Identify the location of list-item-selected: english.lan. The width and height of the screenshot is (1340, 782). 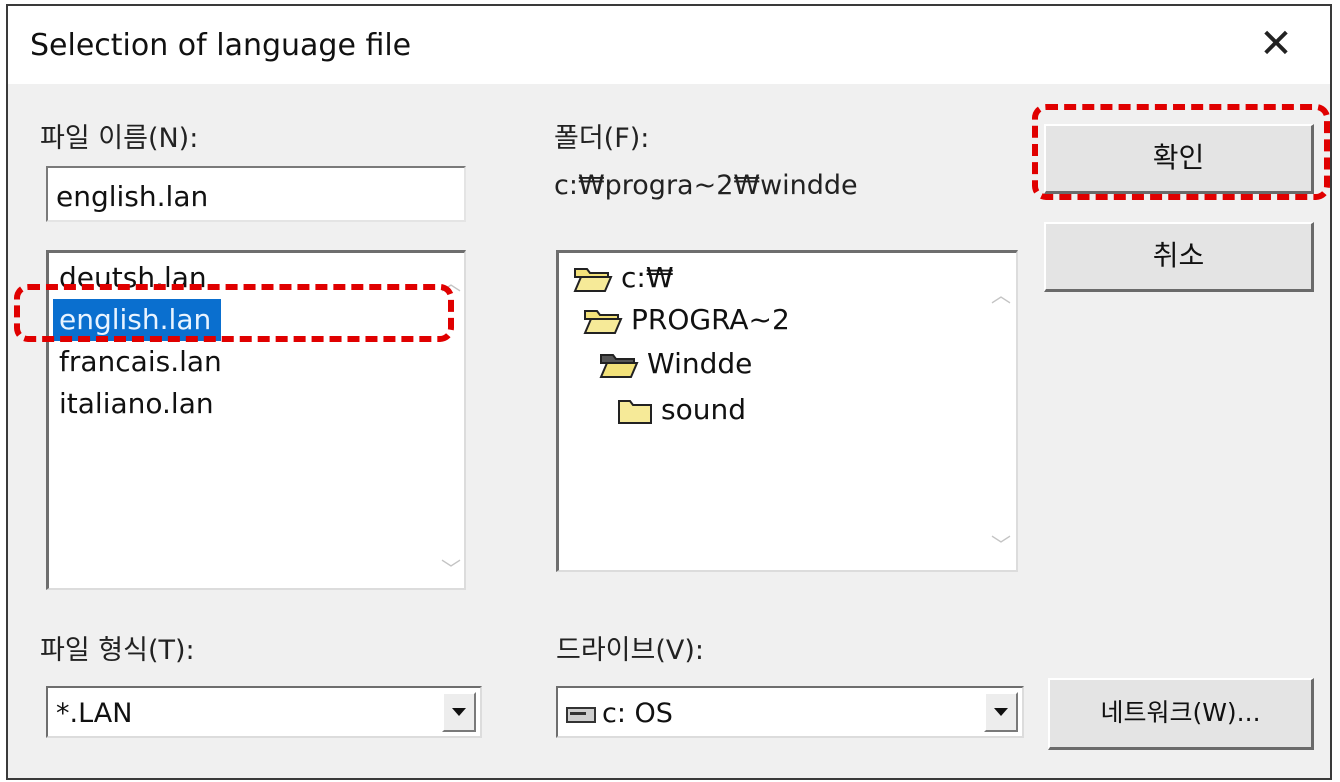
(137, 320).